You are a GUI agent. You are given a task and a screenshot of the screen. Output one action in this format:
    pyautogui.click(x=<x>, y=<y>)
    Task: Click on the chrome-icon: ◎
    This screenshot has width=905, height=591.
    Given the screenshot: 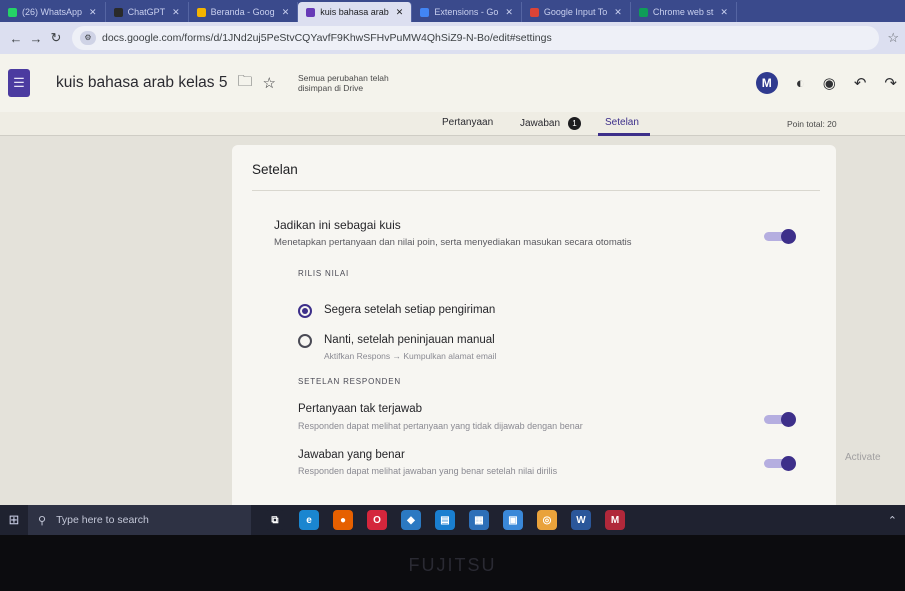 What is the action you would take?
    pyautogui.click(x=547, y=520)
    